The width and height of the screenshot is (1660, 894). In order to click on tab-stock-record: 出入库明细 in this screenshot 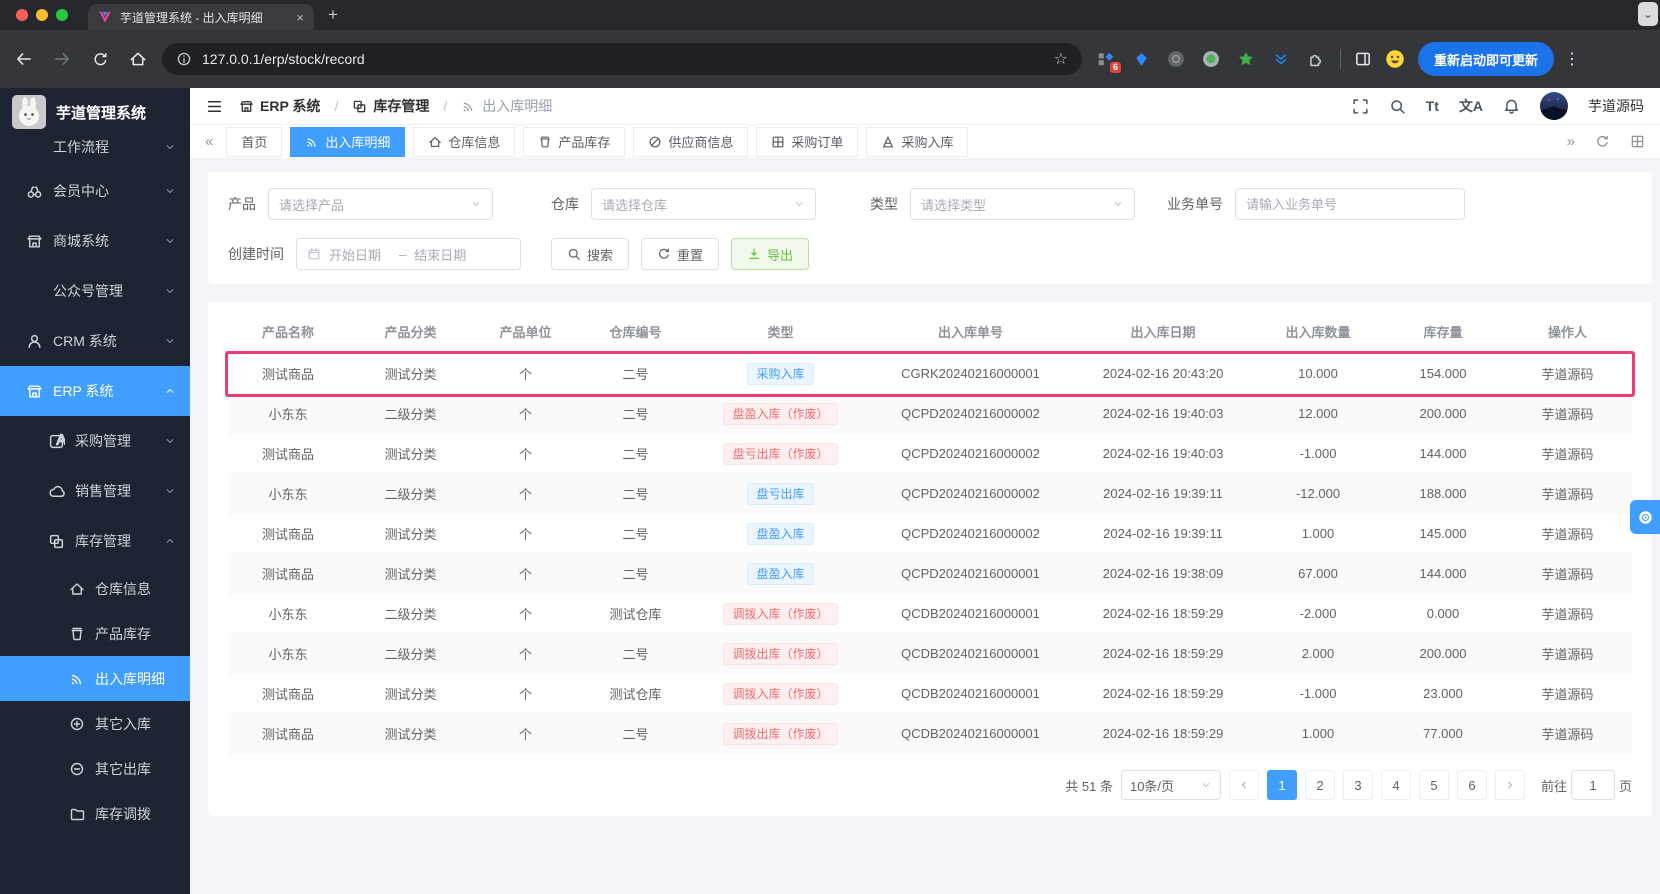, I will do `click(348, 141)`.